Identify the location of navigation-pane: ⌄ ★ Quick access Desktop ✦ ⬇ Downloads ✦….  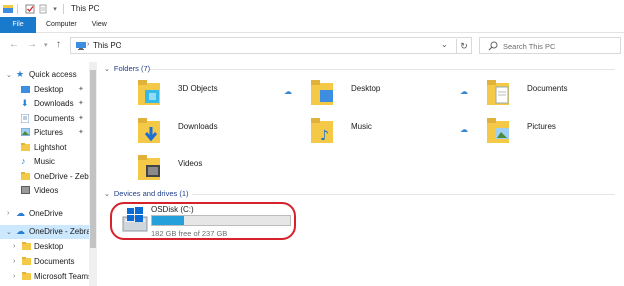
(48, 174).